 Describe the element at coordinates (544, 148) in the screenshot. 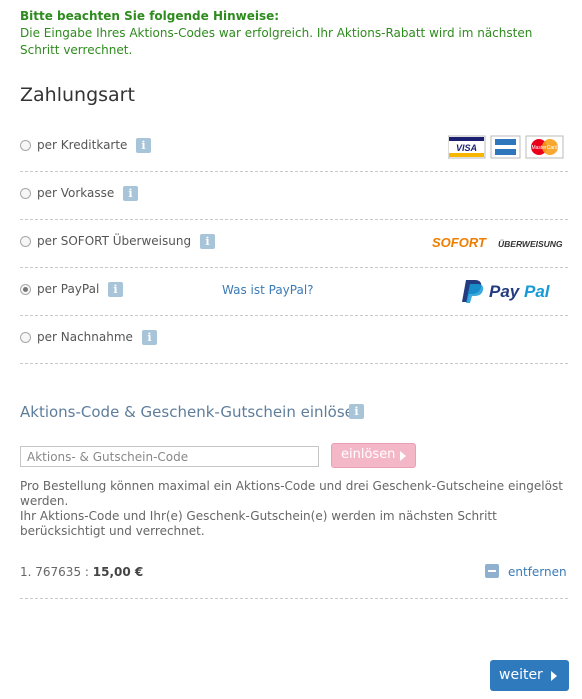

I see `mastercard-logo-text: MasterCard` at that location.